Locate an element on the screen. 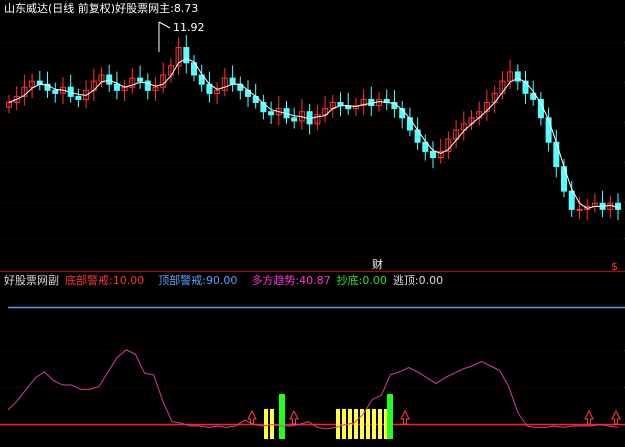 The width and height of the screenshot is (625, 447). buy-signal-value: 0.00 is located at coordinates (374, 280).